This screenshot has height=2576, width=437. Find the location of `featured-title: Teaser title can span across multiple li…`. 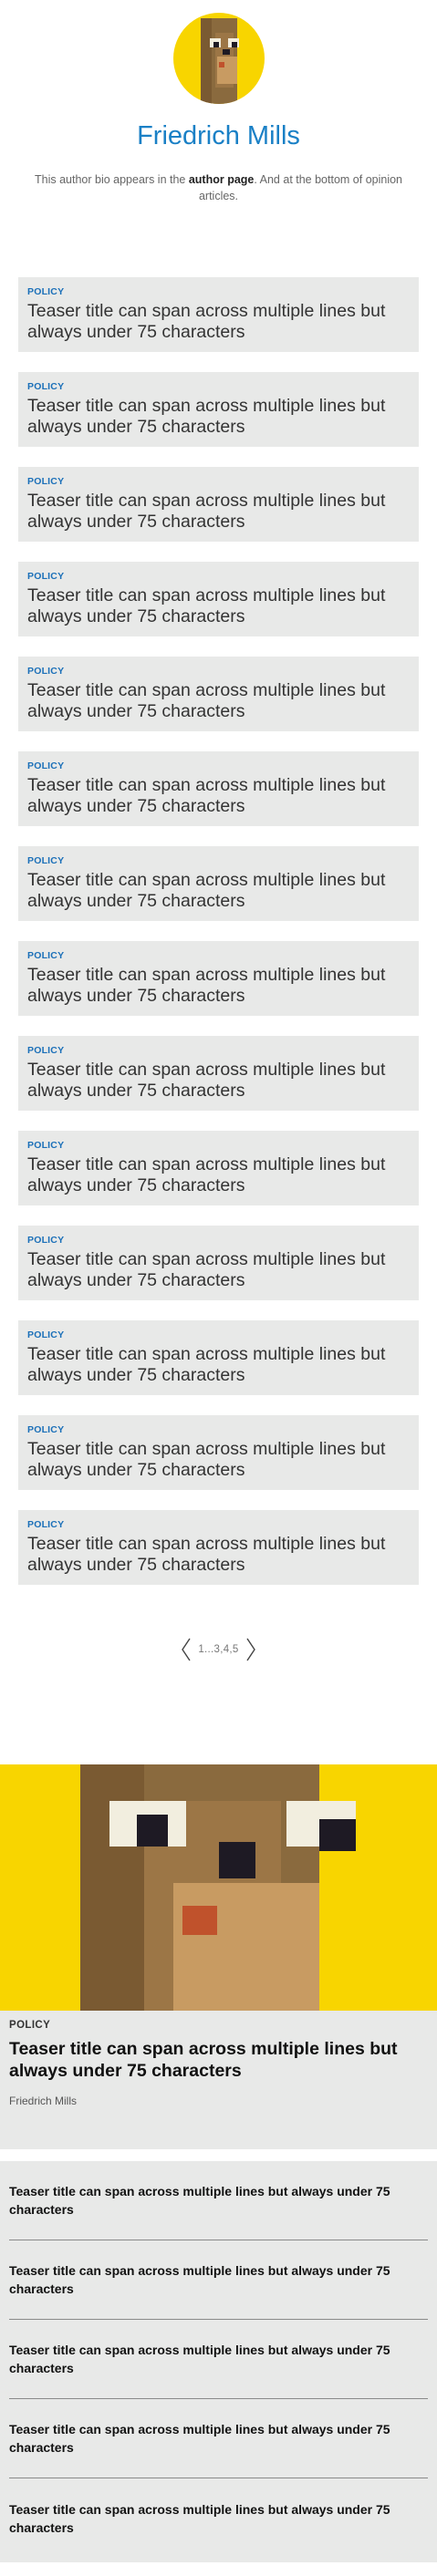

featured-title: Teaser title can span across multiple li… is located at coordinates (218, 2060).